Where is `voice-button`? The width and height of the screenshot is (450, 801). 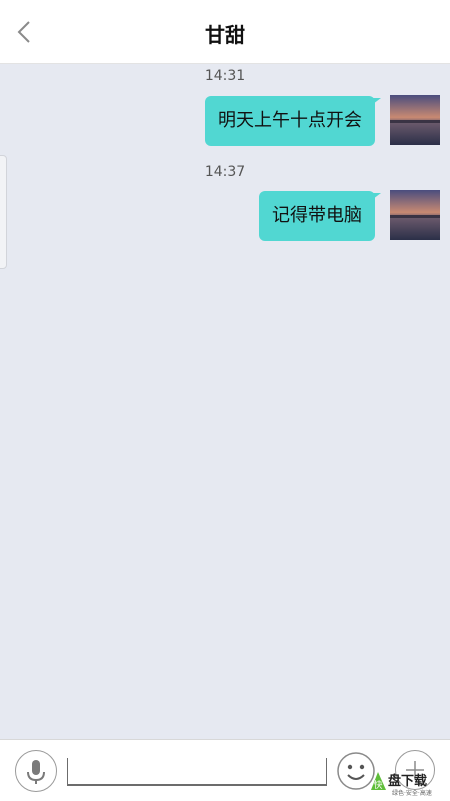
voice-button is located at coordinates (36, 771).